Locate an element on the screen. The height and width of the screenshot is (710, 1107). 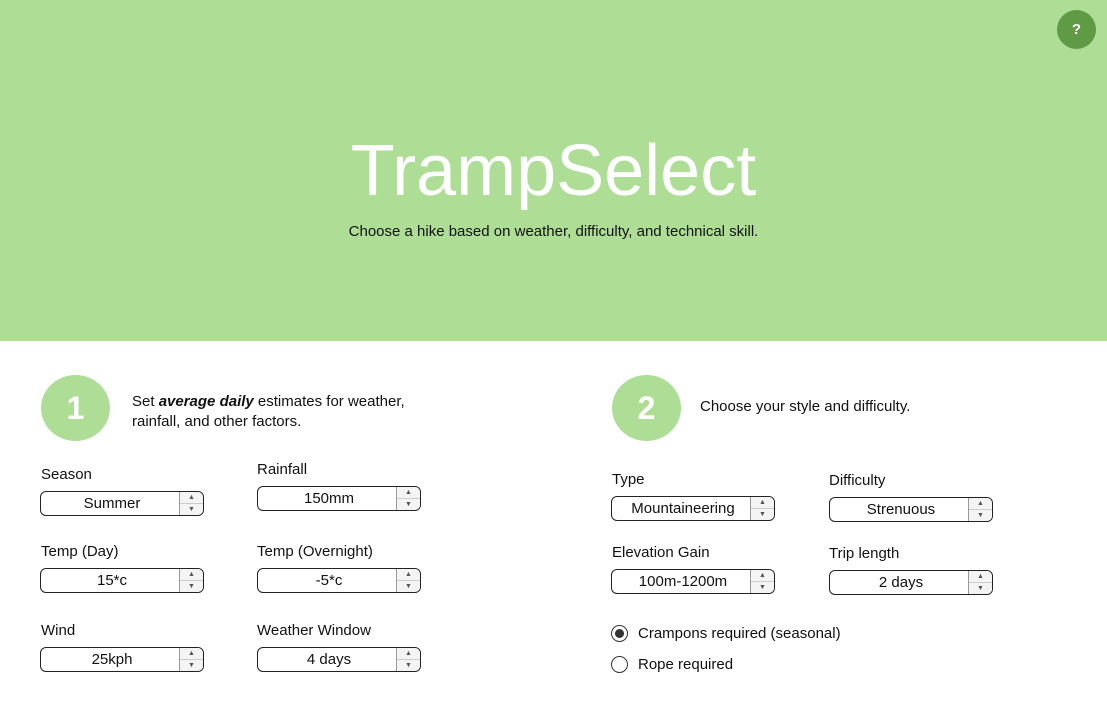
wind-spinner: 25kph ▲ ▼ is located at coordinates (122, 659).